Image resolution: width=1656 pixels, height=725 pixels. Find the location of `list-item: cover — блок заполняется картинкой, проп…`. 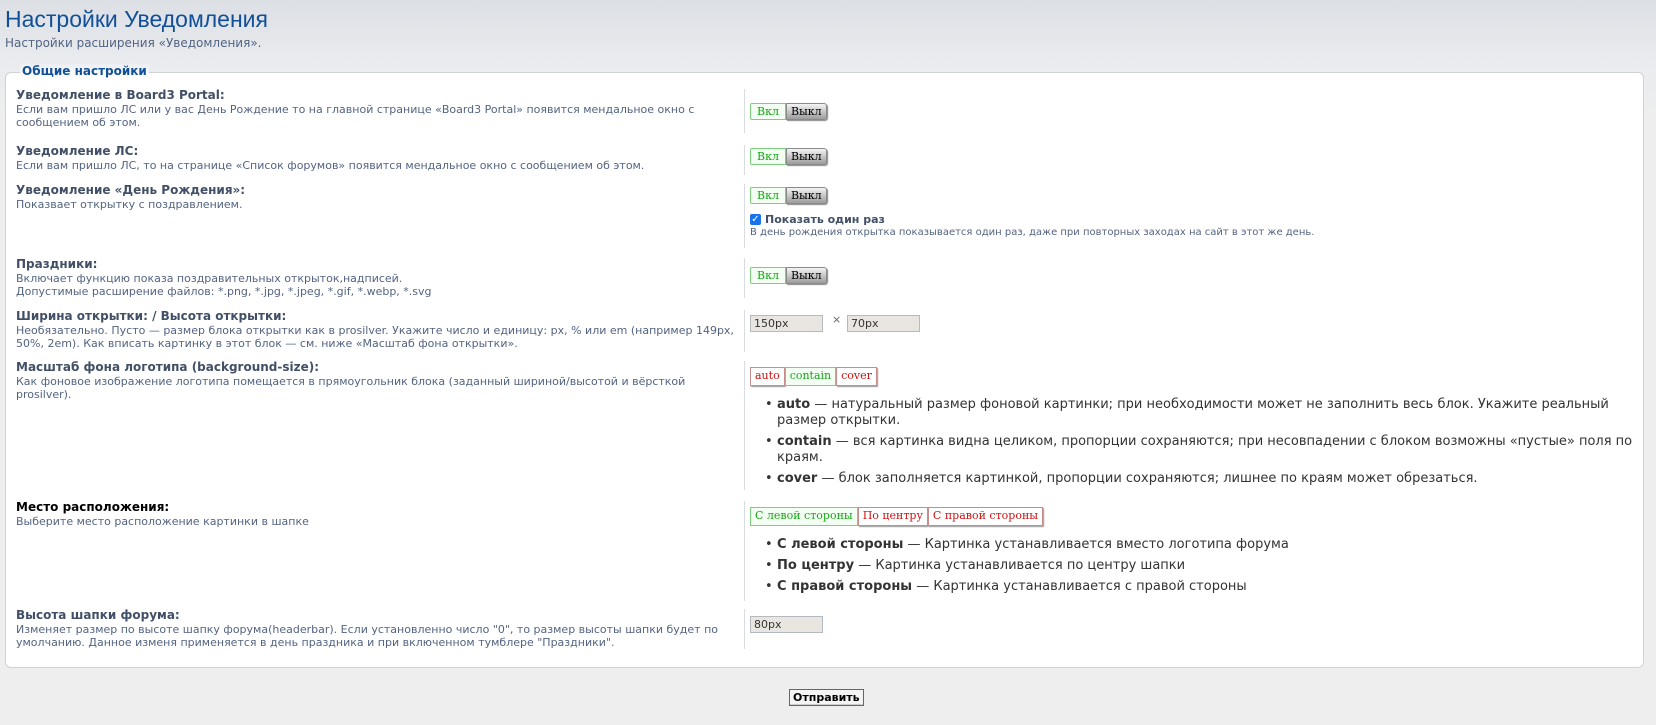

list-item: cover — блок заполняется картинкой, проп… is located at coordinates (1210, 479).